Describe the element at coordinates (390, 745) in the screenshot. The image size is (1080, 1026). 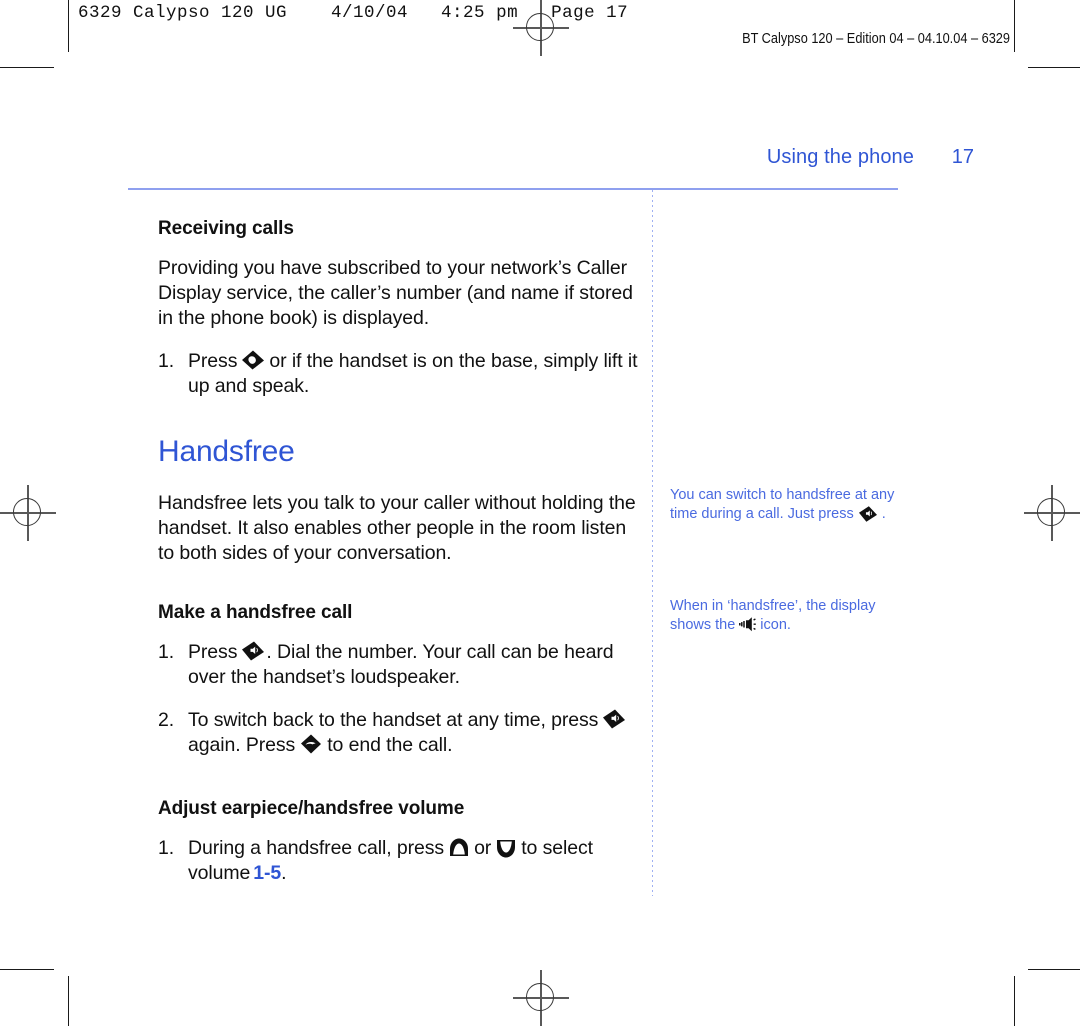
I see `step-text-after: to end the call.` at that location.